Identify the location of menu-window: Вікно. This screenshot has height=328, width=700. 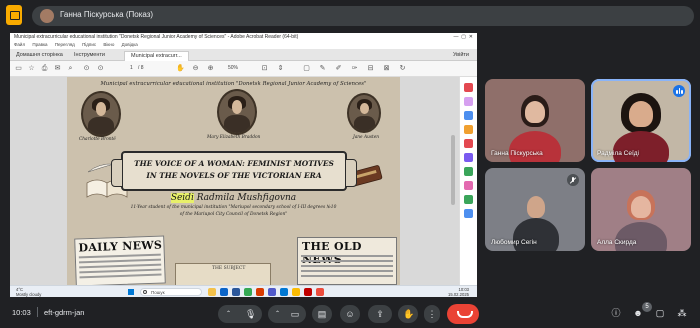
(108, 44).